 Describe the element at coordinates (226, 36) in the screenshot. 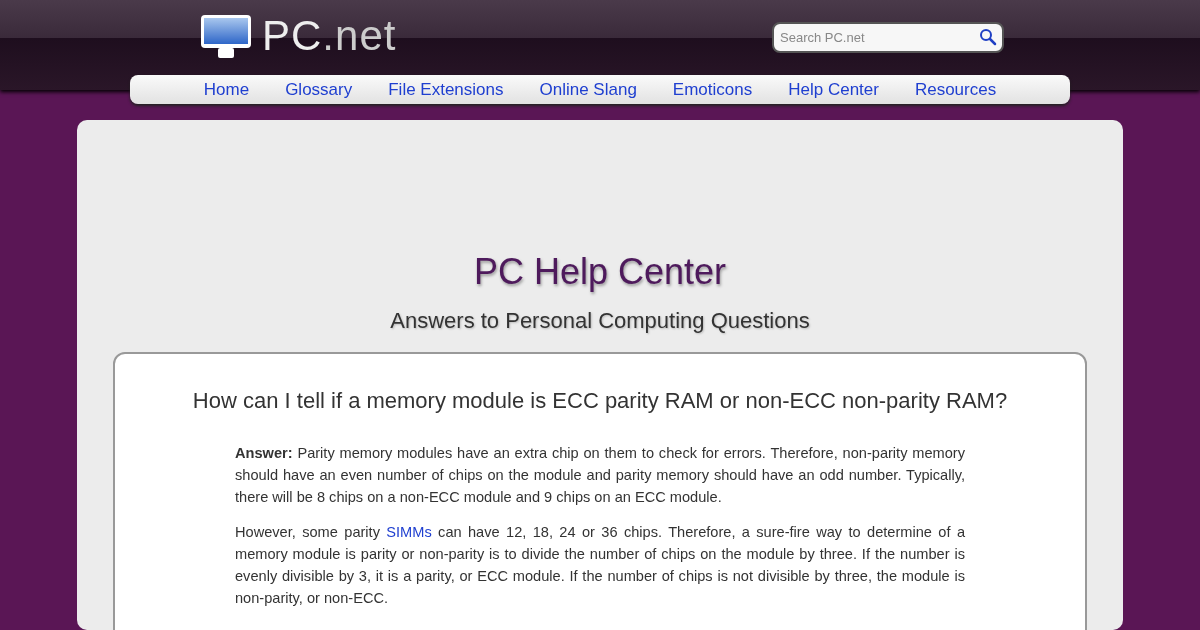

I see `monitor-icon` at that location.